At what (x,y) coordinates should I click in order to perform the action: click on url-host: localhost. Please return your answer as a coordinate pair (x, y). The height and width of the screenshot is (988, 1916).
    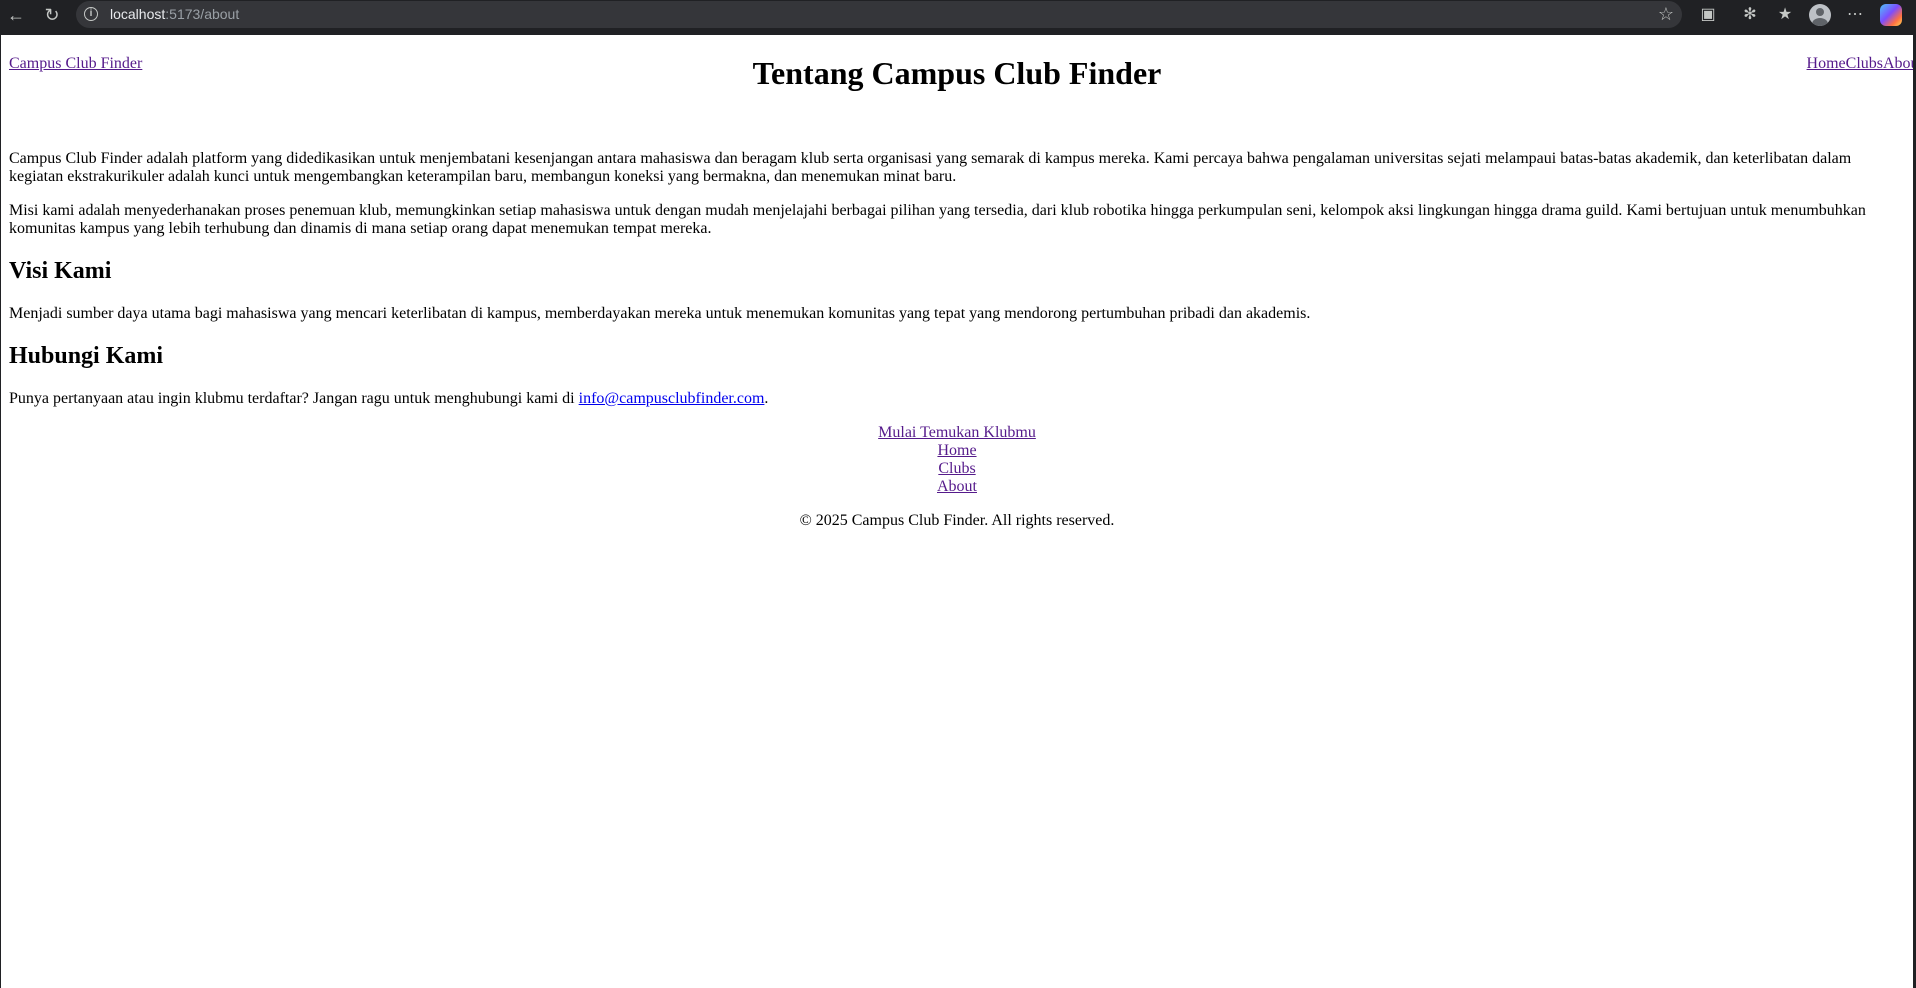
    Looking at the image, I should click on (138, 14).